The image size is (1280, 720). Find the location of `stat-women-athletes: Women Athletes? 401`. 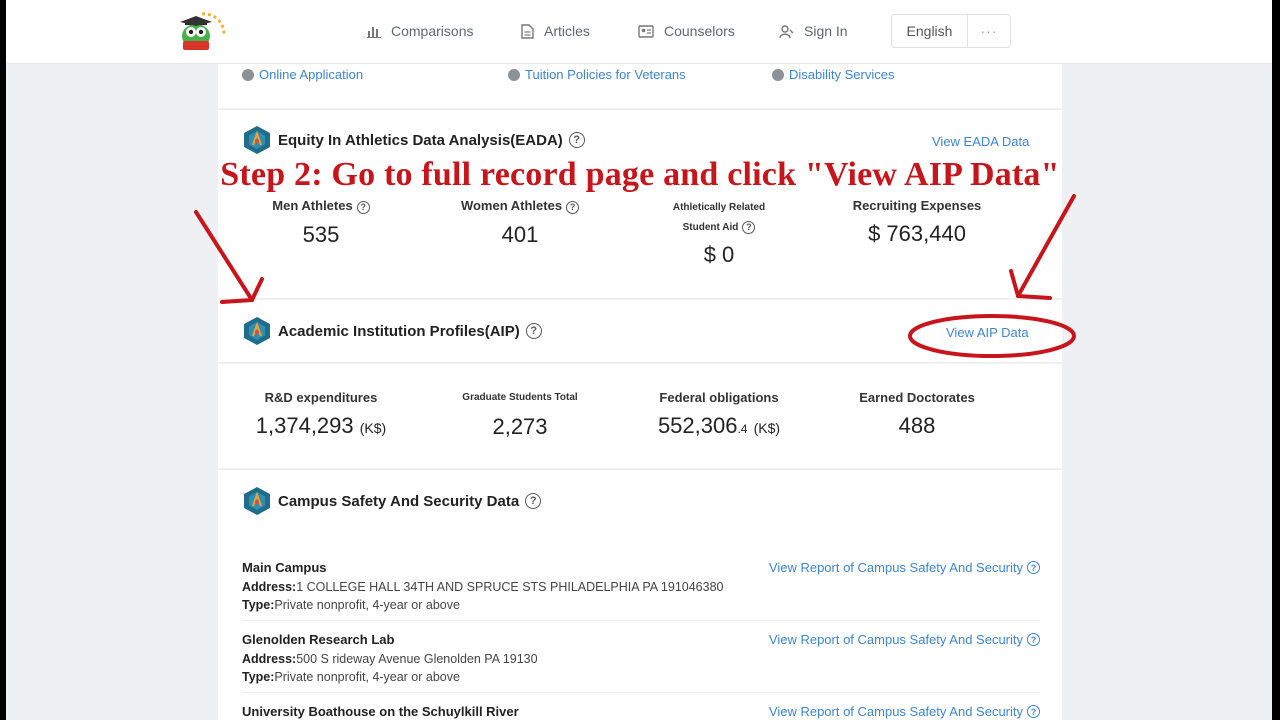

stat-women-athletes: Women Athletes? 401 is located at coordinates (520, 223).